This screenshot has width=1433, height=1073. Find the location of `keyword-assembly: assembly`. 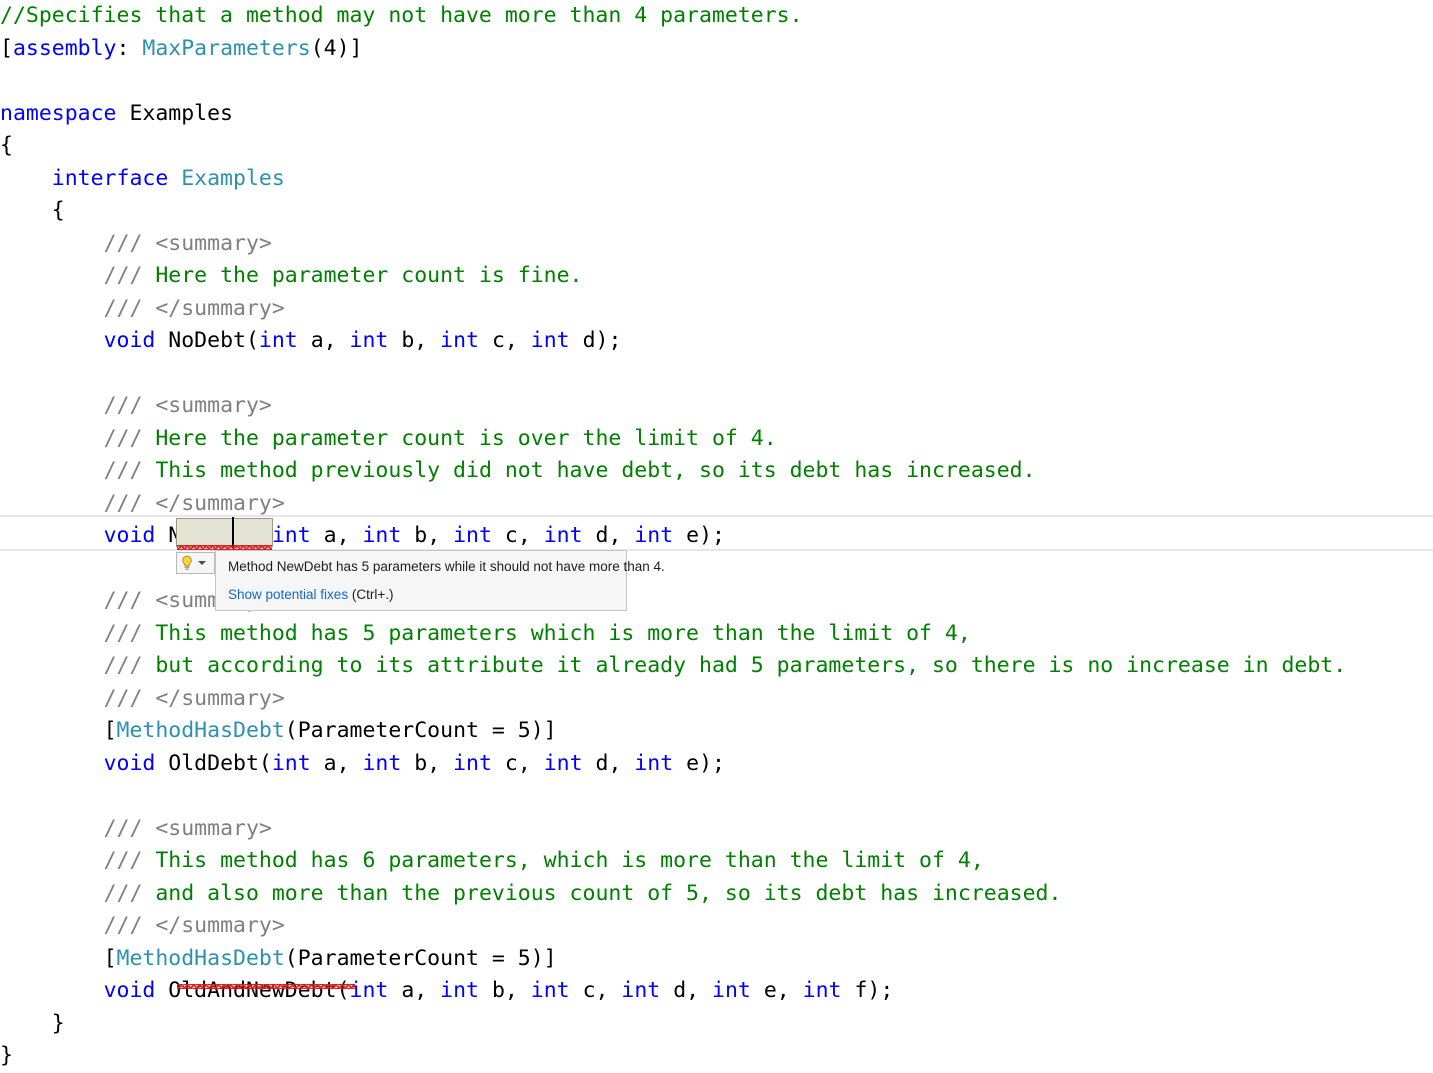

keyword-assembly: assembly is located at coordinates (64, 48).